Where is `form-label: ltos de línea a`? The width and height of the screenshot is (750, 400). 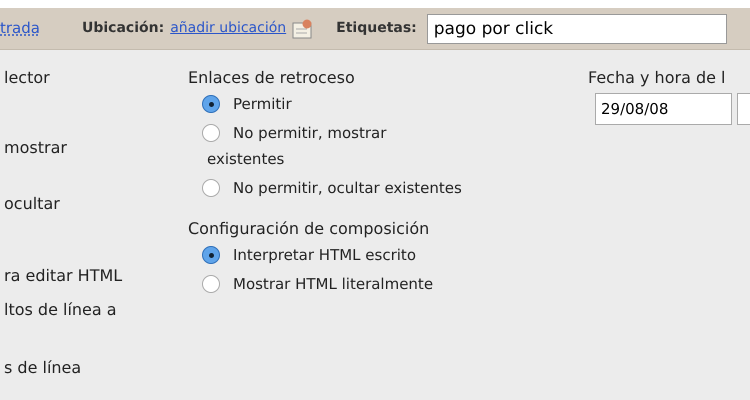
form-label: ltos de línea a is located at coordinates (60, 310).